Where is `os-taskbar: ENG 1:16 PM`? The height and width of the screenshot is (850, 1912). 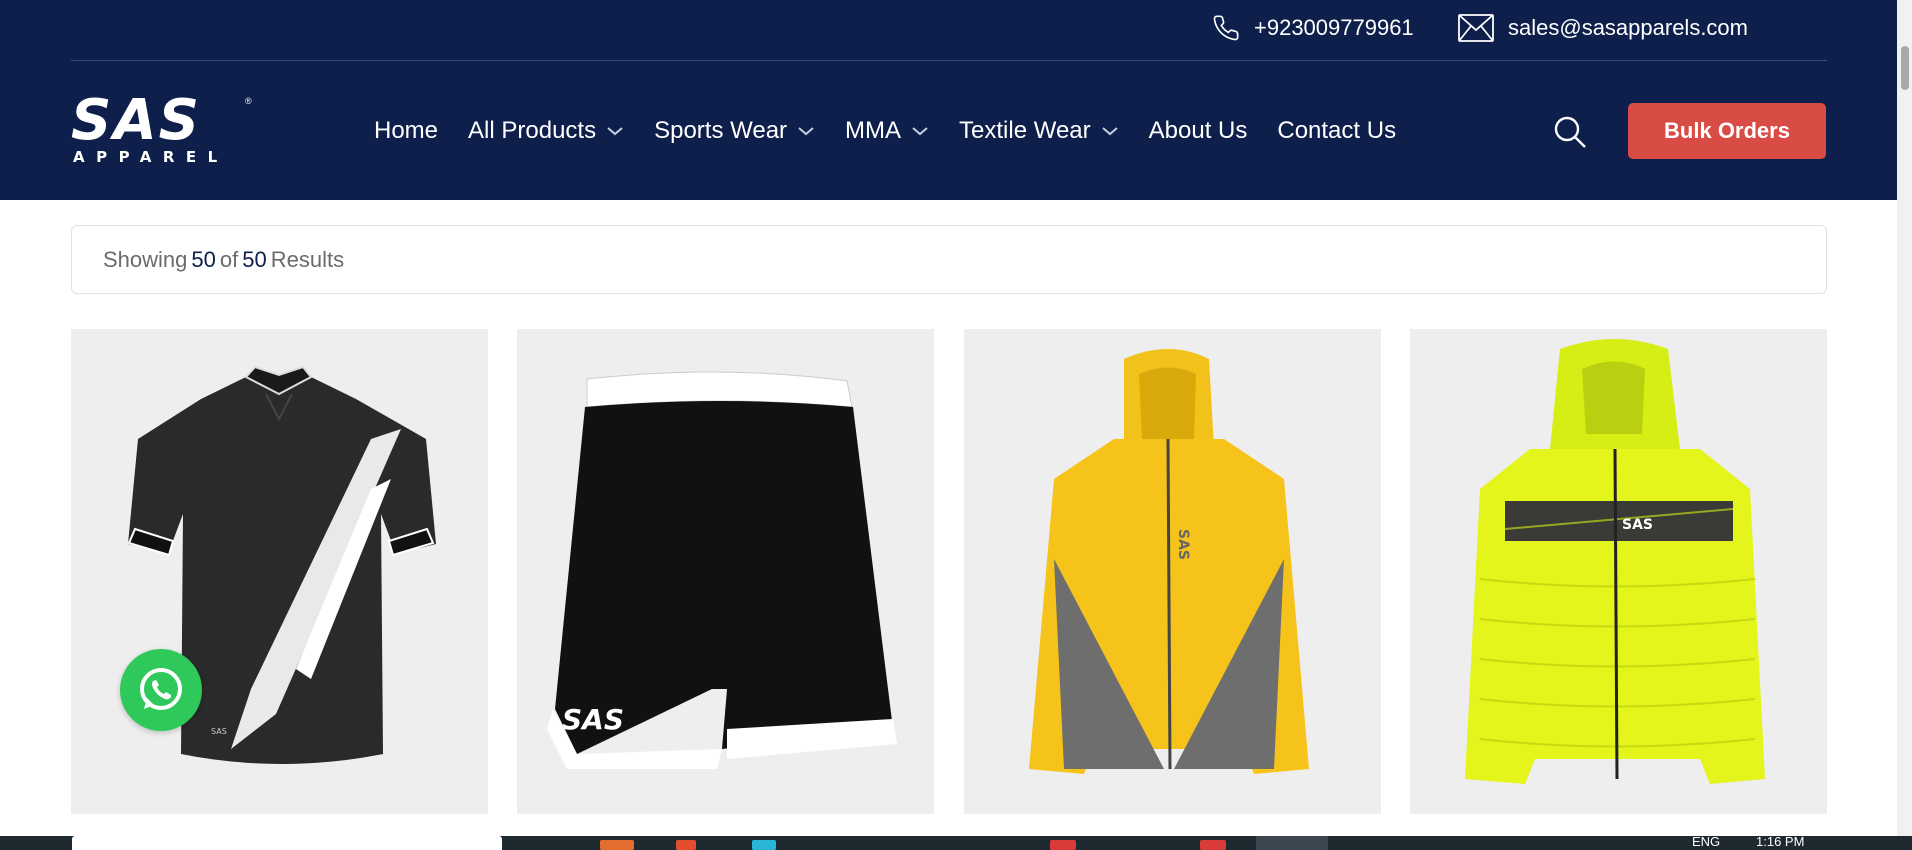
os-taskbar: ENG 1:16 PM is located at coordinates (956, 843).